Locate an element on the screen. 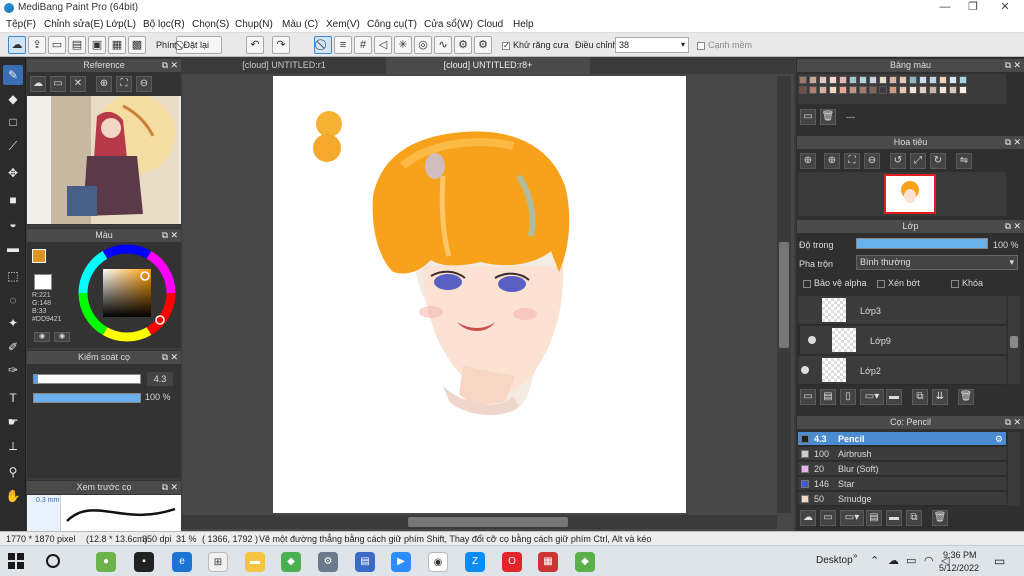 The image size is (1024, 576). snap-settings-icon: ⚙ is located at coordinates (483, 45).